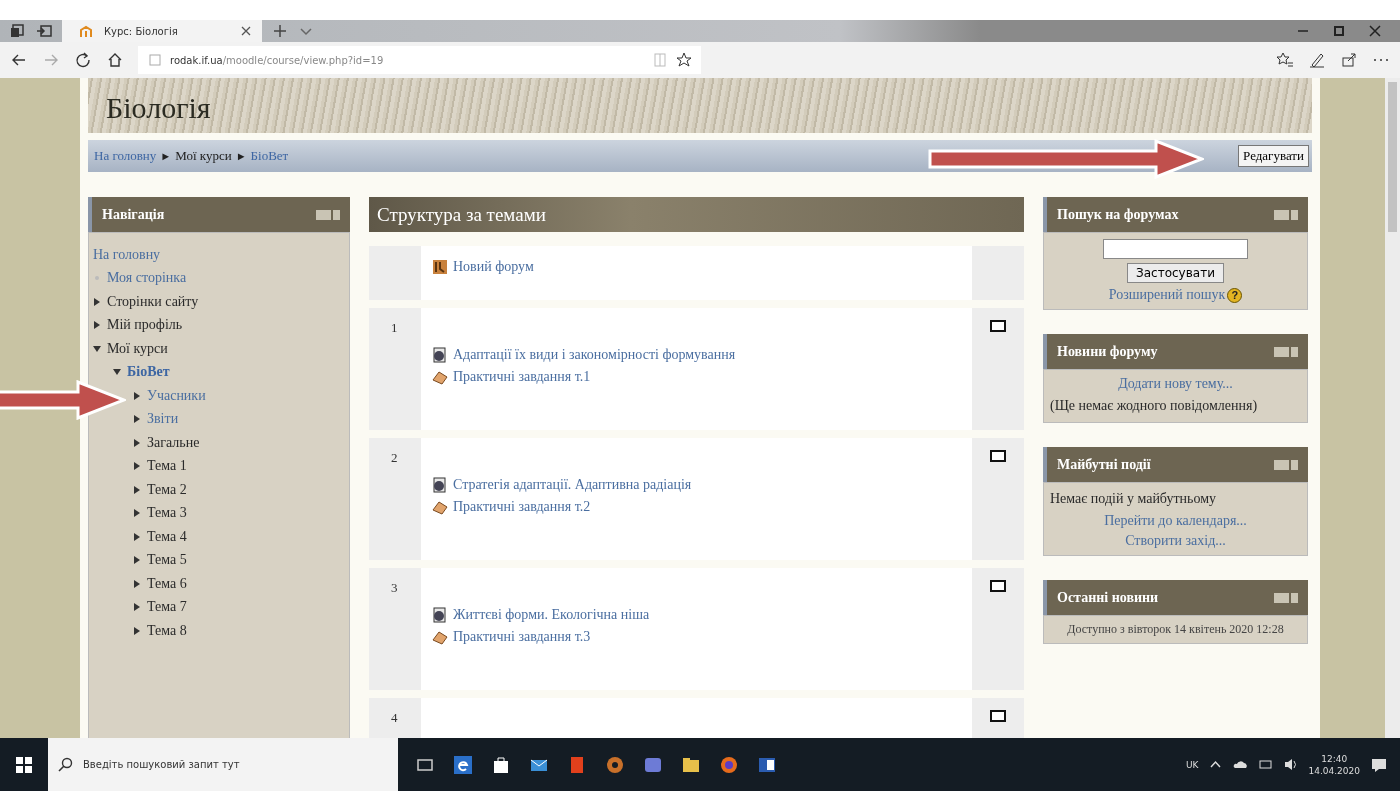  Describe the element at coordinates (1349, 60) in the screenshot. I see `share-icon` at that location.